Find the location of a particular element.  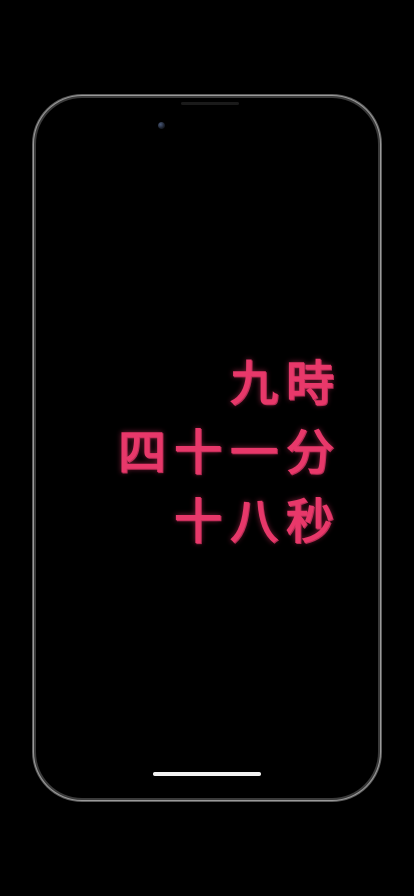

clock-minute: 四十一分 is located at coordinates (229, 453).